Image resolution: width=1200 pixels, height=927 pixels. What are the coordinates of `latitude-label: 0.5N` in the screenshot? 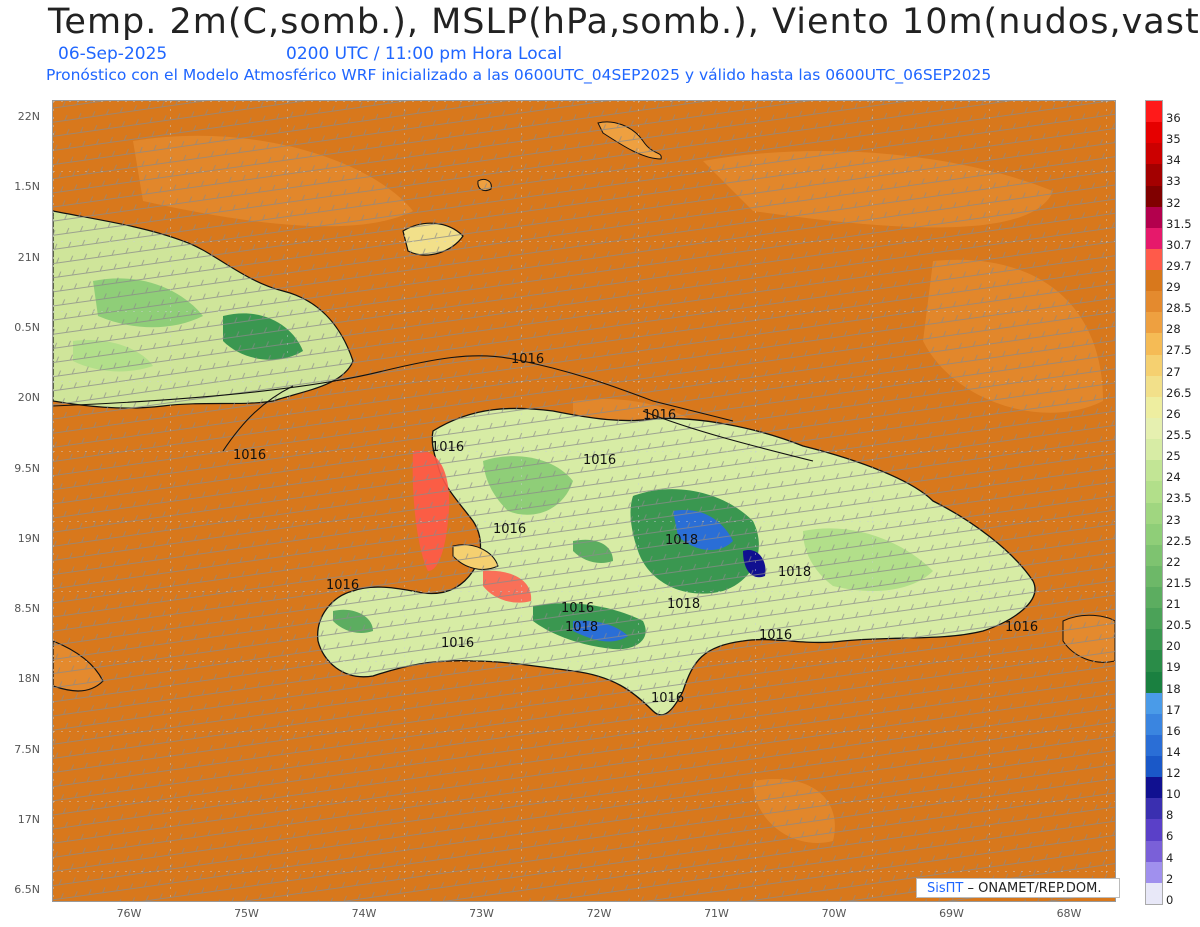 It's located at (27, 327).